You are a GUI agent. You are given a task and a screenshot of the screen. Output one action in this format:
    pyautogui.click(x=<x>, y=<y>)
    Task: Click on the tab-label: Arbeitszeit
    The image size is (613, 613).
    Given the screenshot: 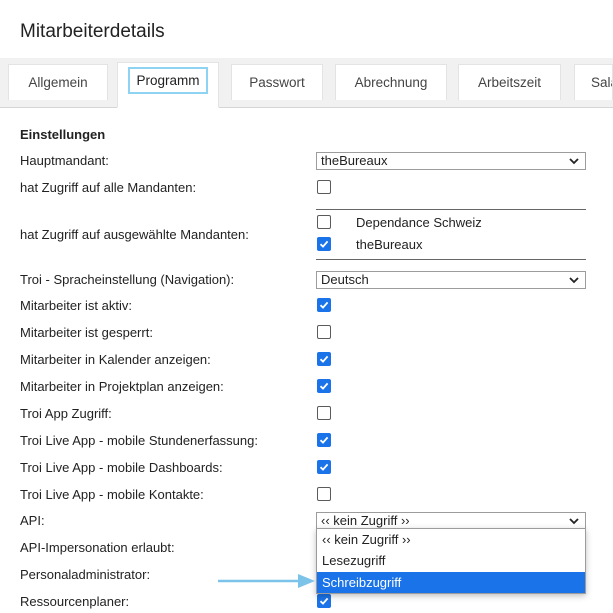 What is the action you would take?
    pyautogui.click(x=509, y=82)
    